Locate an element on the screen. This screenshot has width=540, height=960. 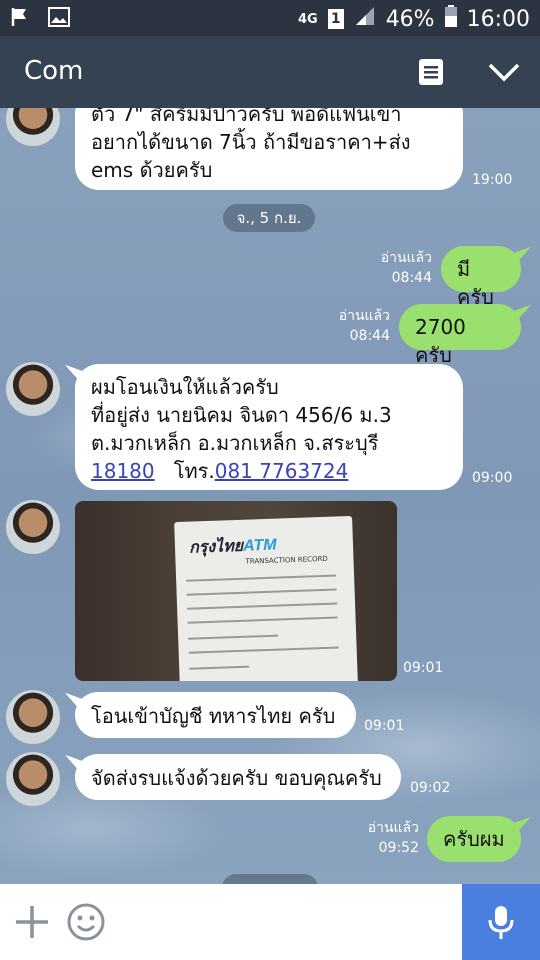
message-text: ems ด้วยครับ is located at coordinates (152, 170).